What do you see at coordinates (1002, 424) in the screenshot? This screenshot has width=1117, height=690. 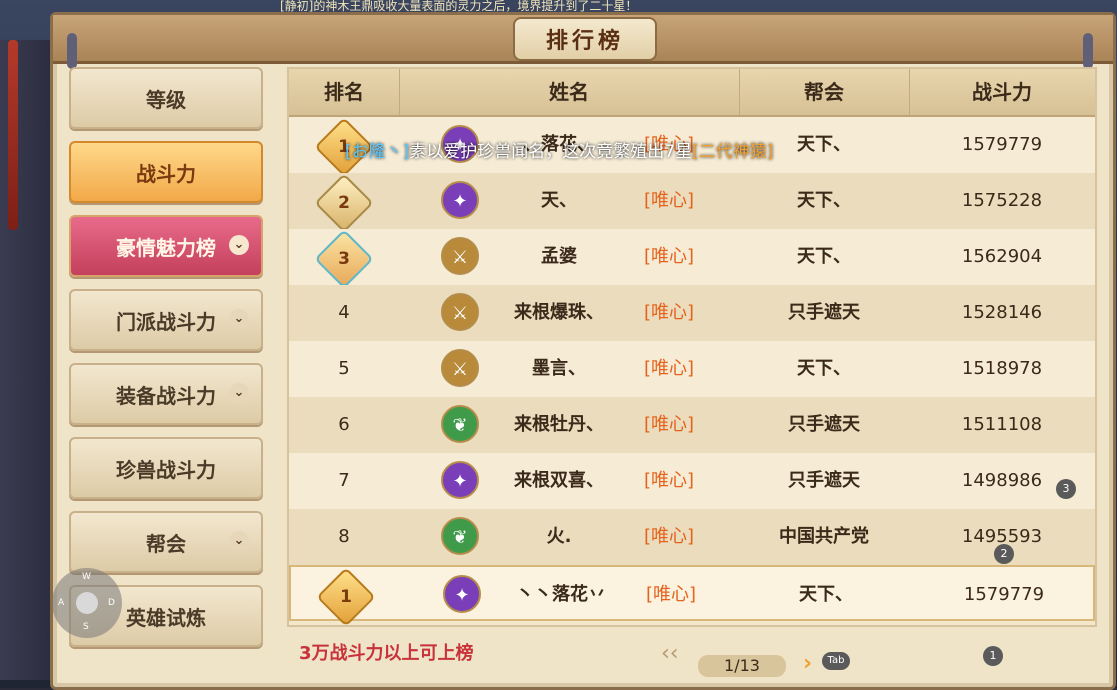 I see `power-value: 1511108` at bounding box center [1002, 424].